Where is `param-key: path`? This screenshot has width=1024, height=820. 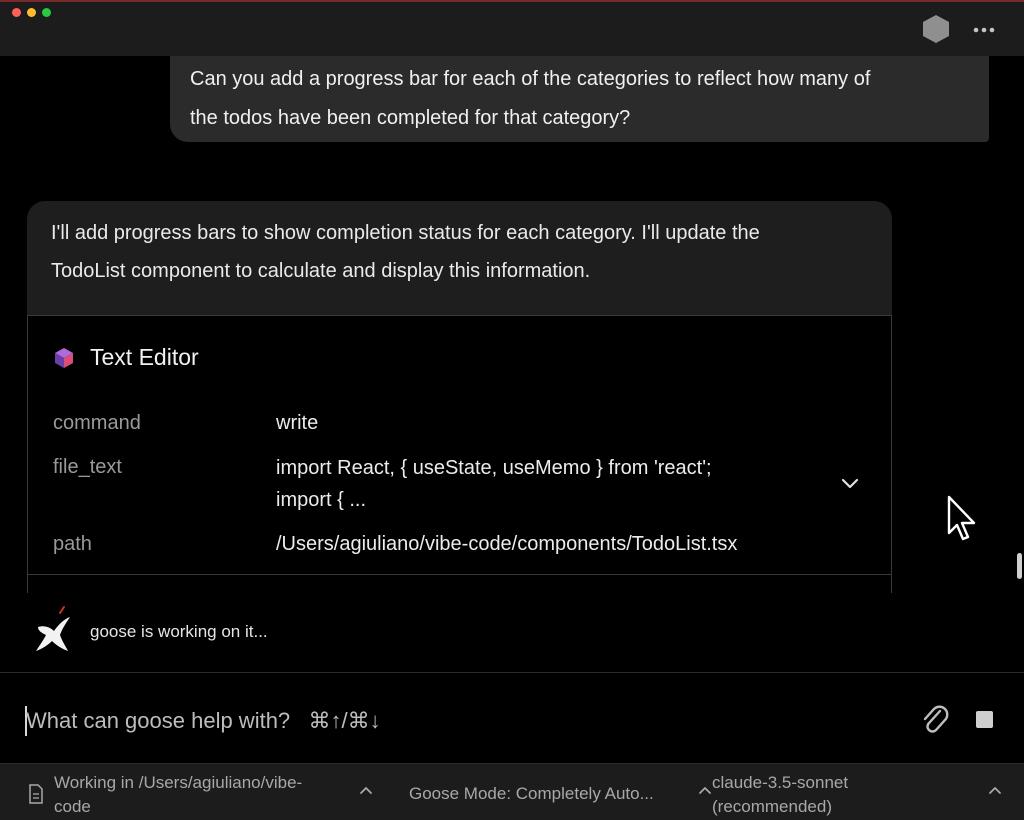
param-key: path is located at coordinates (72, 544).